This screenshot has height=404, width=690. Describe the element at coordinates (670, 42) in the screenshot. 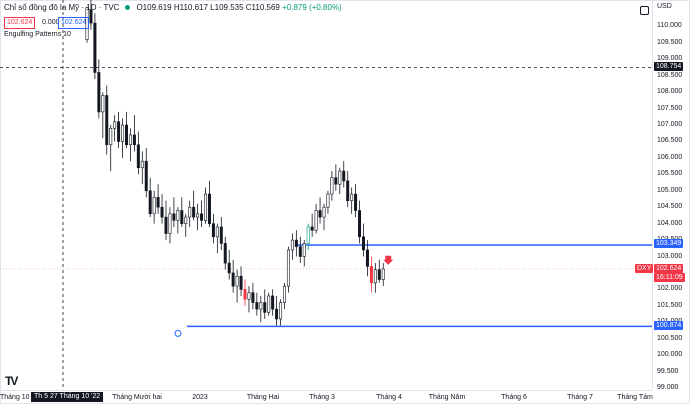

I see `price-tick: 109.500` at that location.